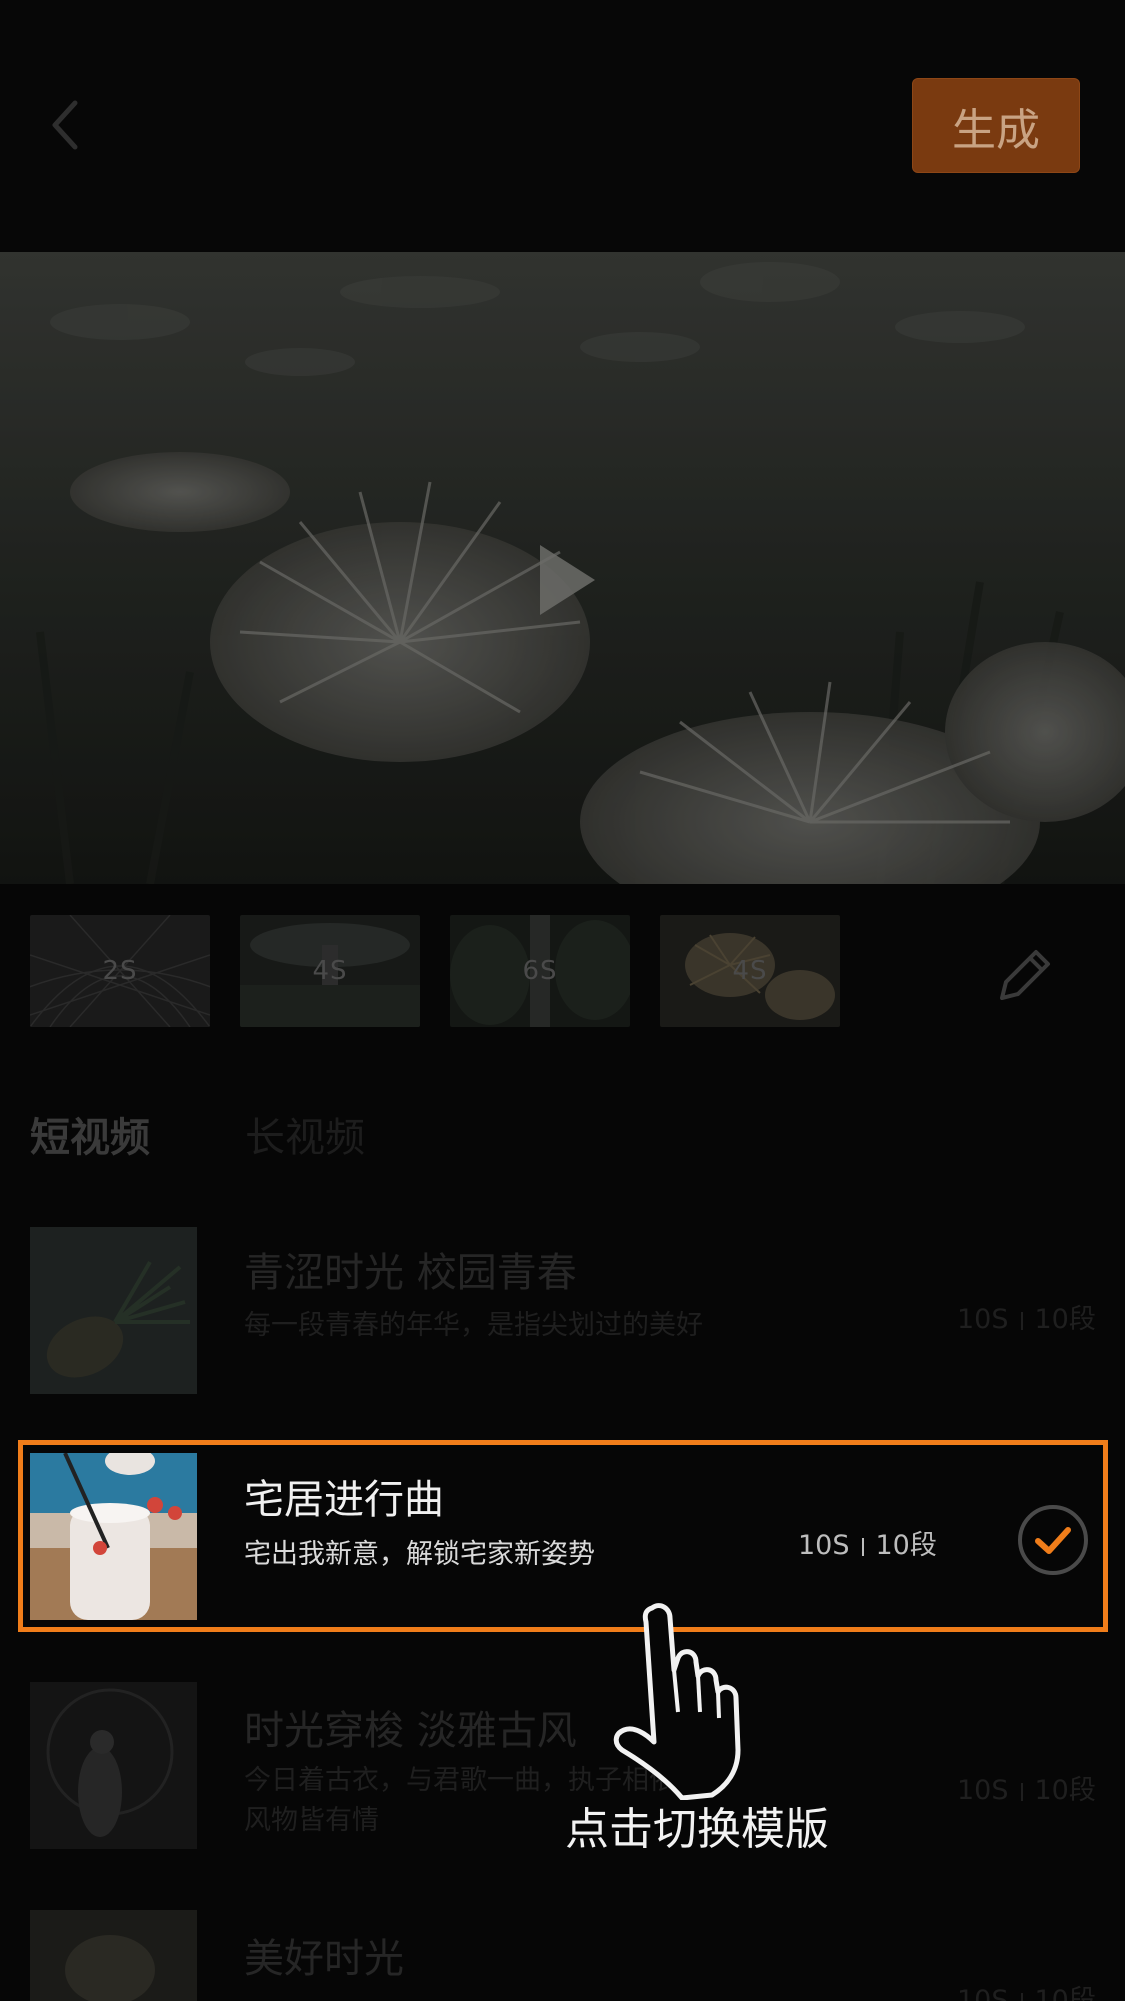 This screenshot has height=2001, width=1125. I want to click on tap-hand-icon, so click(677, 1701).